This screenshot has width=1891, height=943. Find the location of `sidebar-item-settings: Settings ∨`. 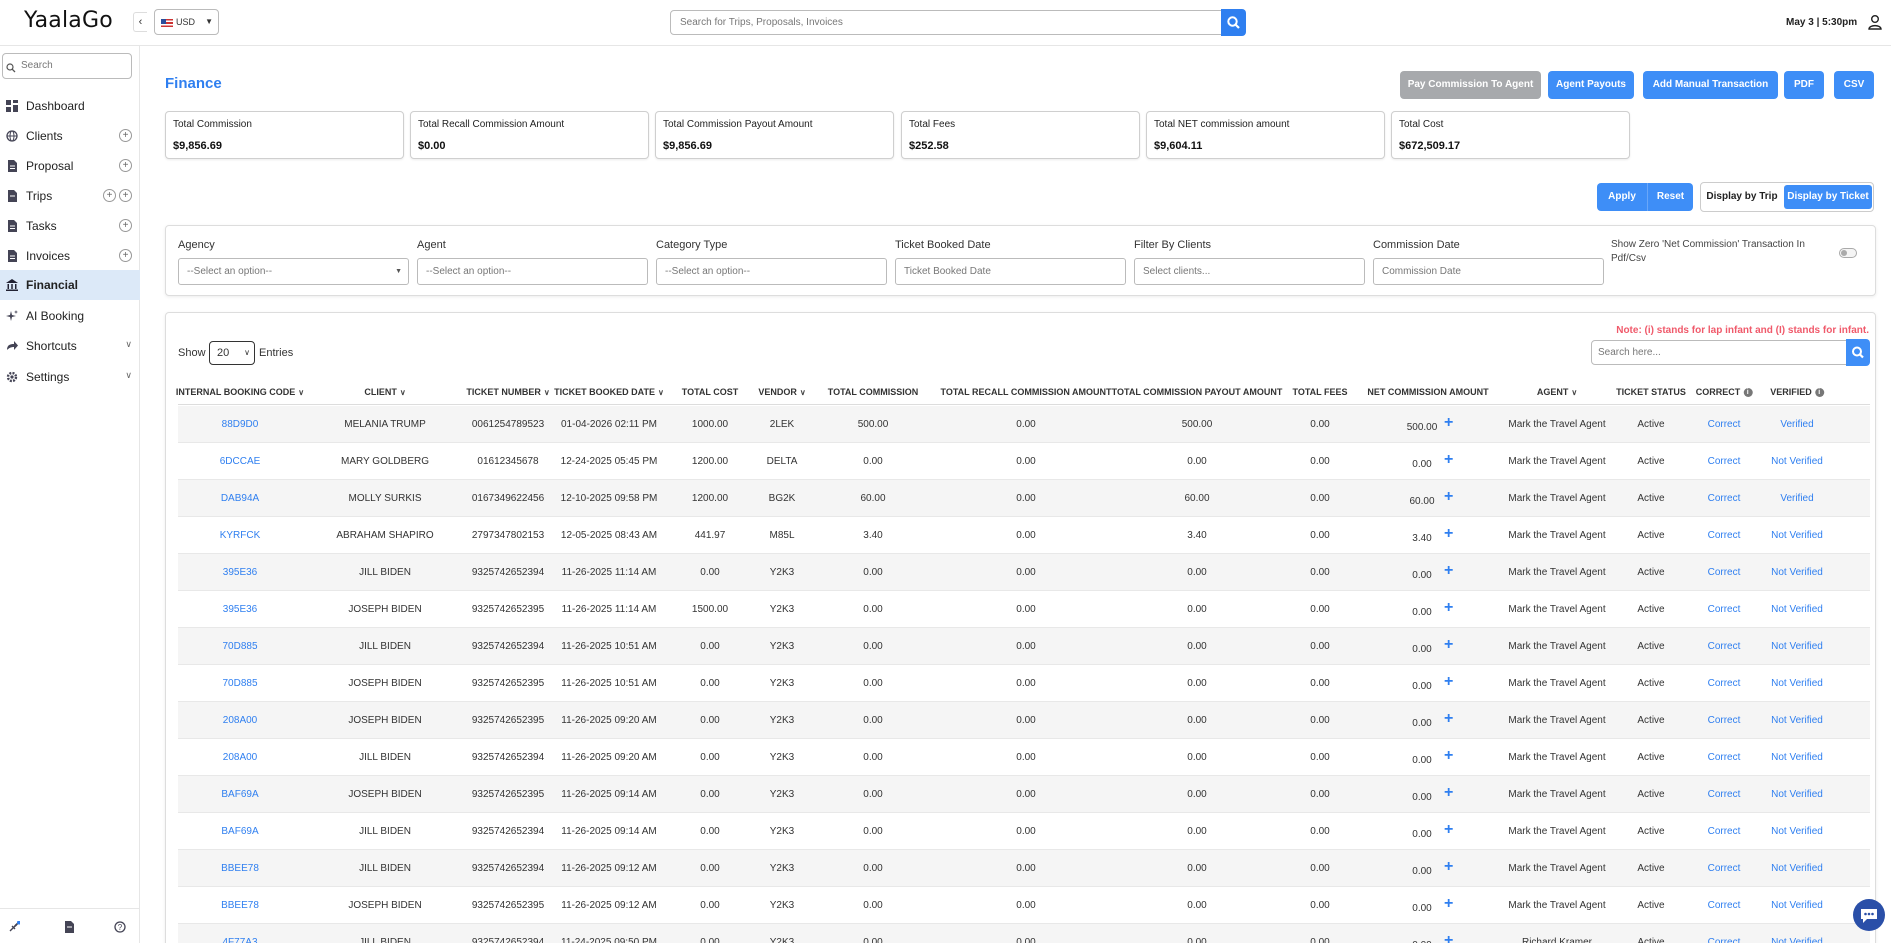

sidebar-item-settings: Settings ∨ is located at coordinates (70, 377).